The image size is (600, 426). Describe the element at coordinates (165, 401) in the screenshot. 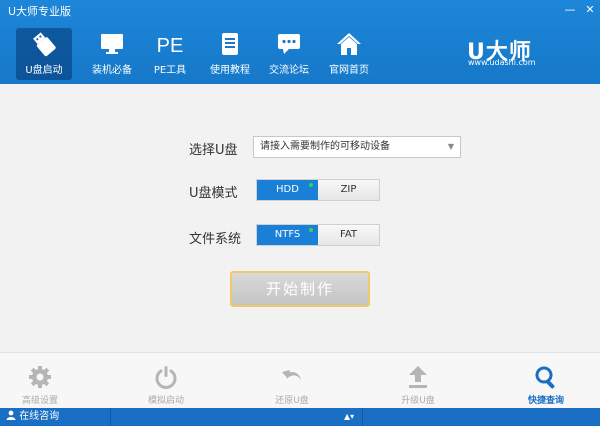

I see `tool-label-simulate-boot: 模拟启动` at that location.